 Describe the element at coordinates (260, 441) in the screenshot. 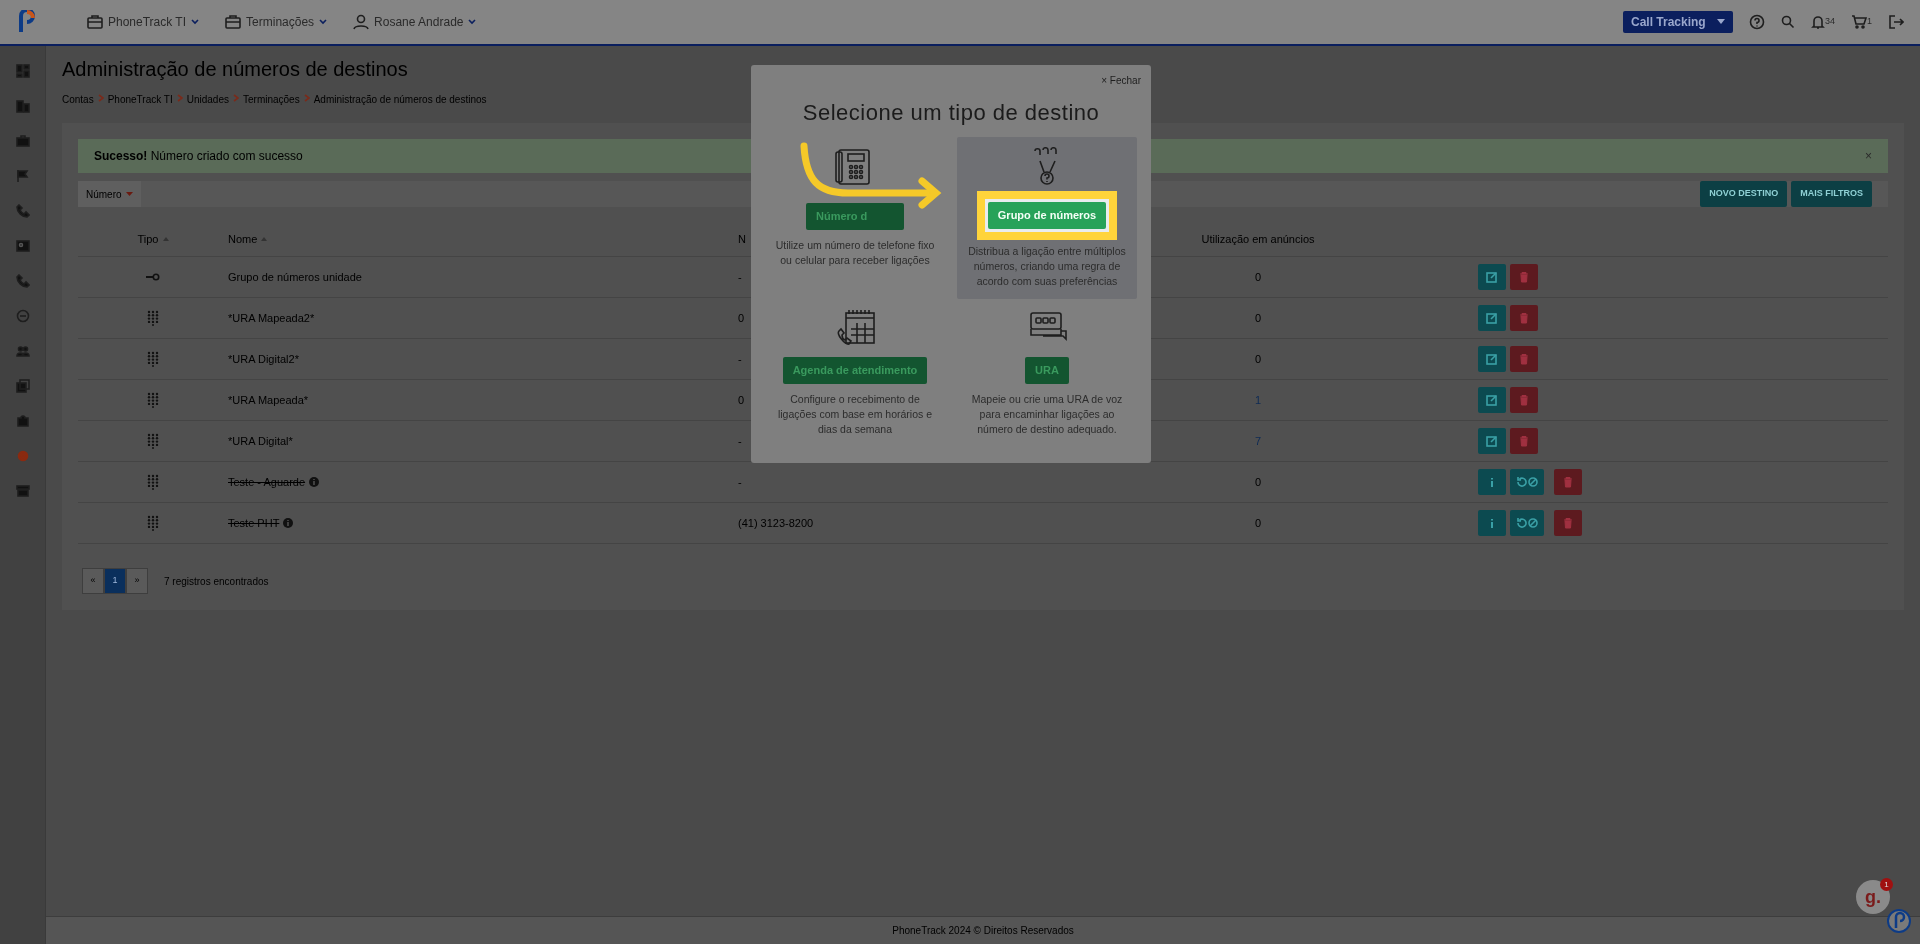

I see `destination-name: *URA Digital*` at that location.